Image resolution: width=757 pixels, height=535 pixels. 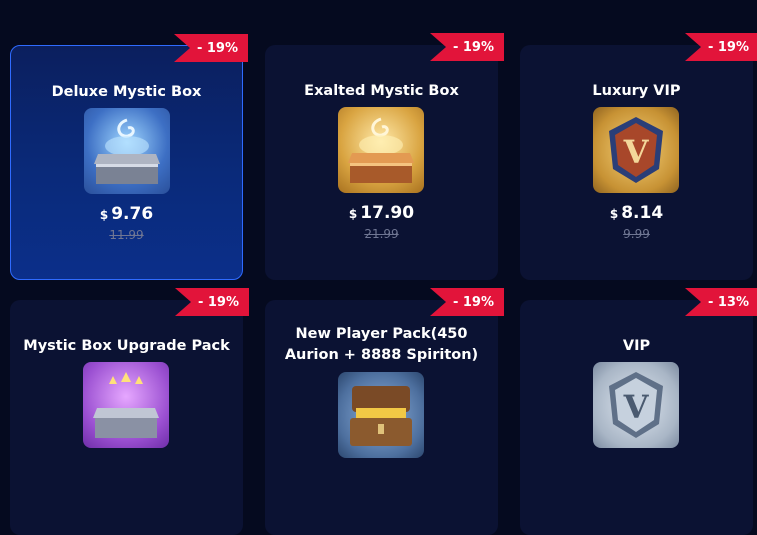 I want to click on vip-badge-icon: V, so click(x=636, y=405).